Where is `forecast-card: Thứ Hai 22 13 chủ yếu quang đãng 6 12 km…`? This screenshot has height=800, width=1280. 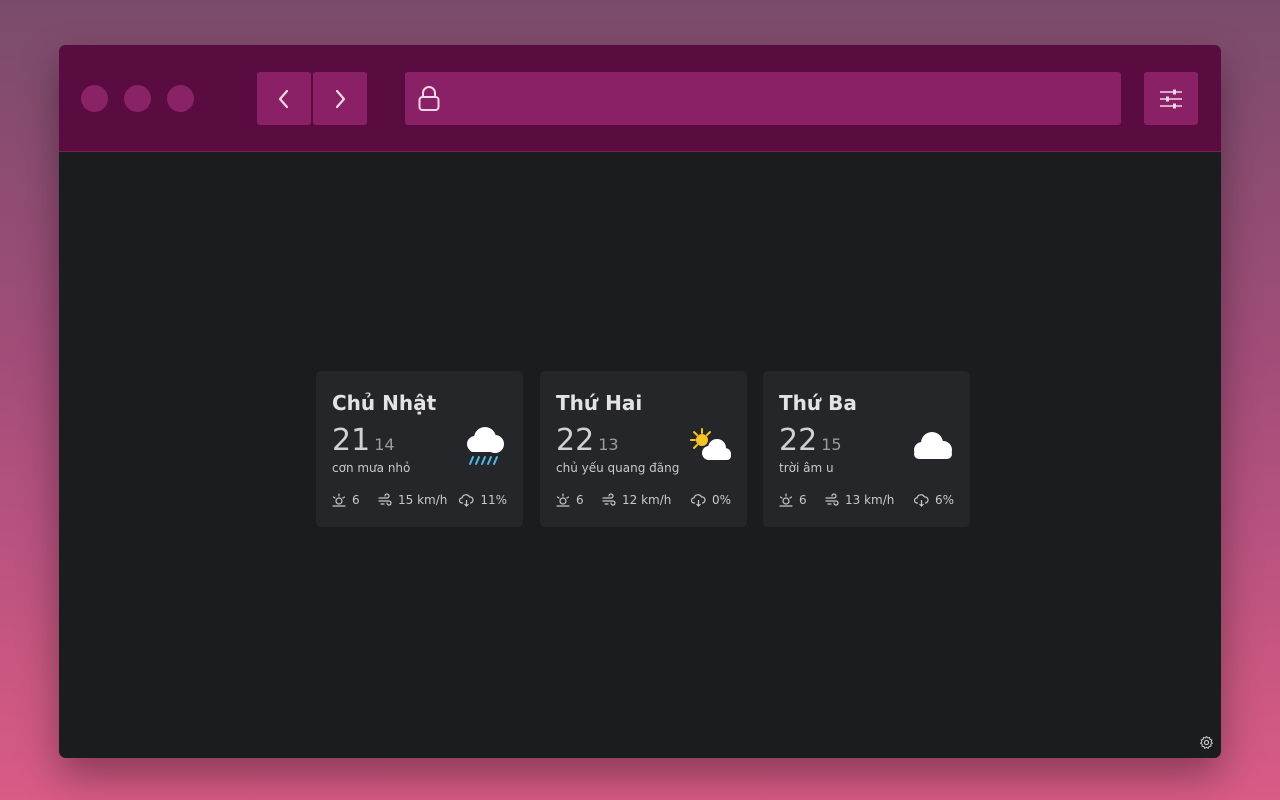 forecast-card: Thứ Hai 22 13 chủ yếu quang đãng 6 12 km… is located at coordinates (643, 449).